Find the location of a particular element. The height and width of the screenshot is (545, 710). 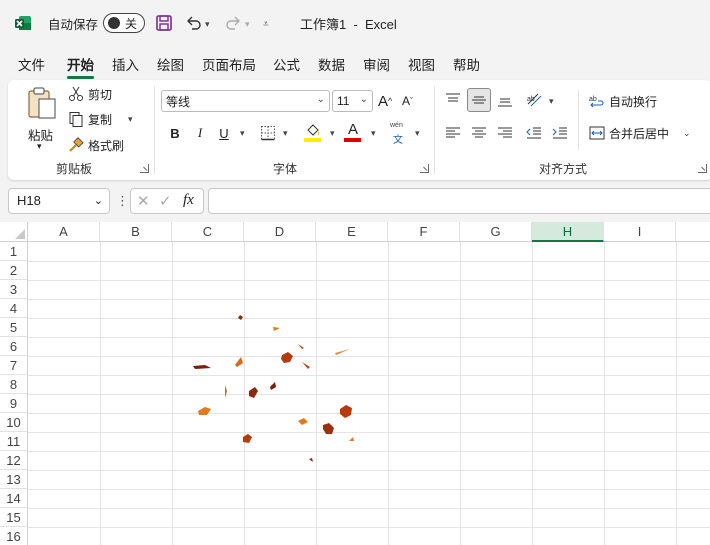

copy-dropdown-icon: ▾ is located at coordinates (130, 119).